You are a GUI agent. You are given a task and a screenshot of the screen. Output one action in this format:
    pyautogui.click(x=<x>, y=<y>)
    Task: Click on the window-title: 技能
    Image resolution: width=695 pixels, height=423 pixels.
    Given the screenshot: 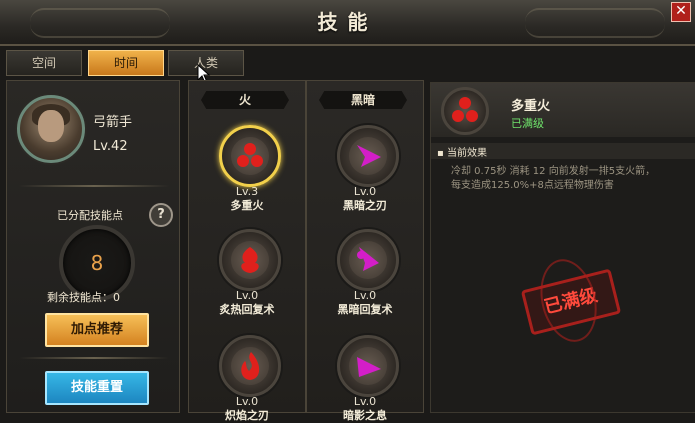 What is the action you would take?
    pyautogui.click(x=347, y=22)
    